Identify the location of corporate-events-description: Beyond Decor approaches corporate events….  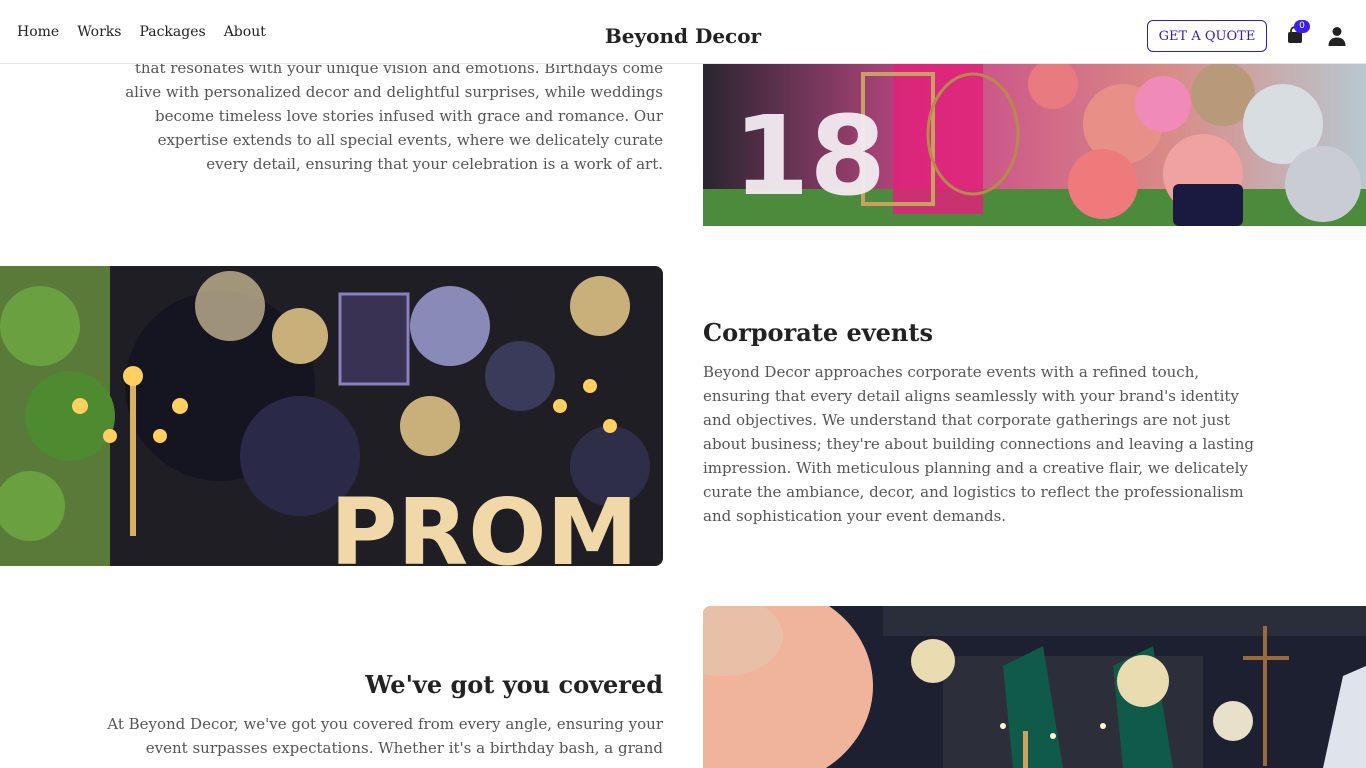
(978, 444).